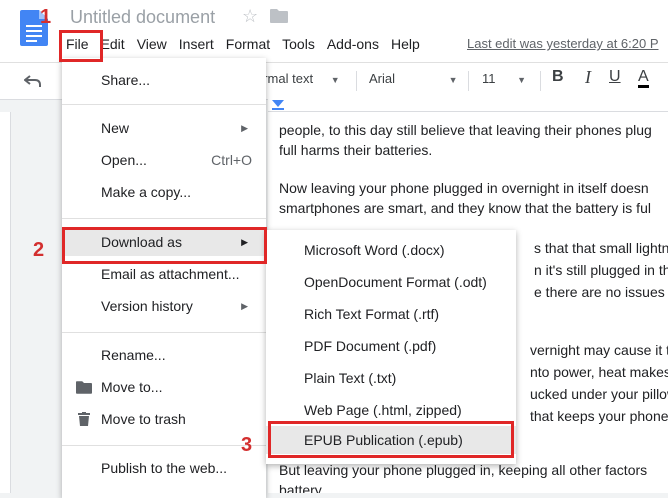 The height and width of the screenshot is (498, 668). Describe the element at coordinates (353, 45) in the screenshot. I see `menu-add-ons: Add-ons` at that location.